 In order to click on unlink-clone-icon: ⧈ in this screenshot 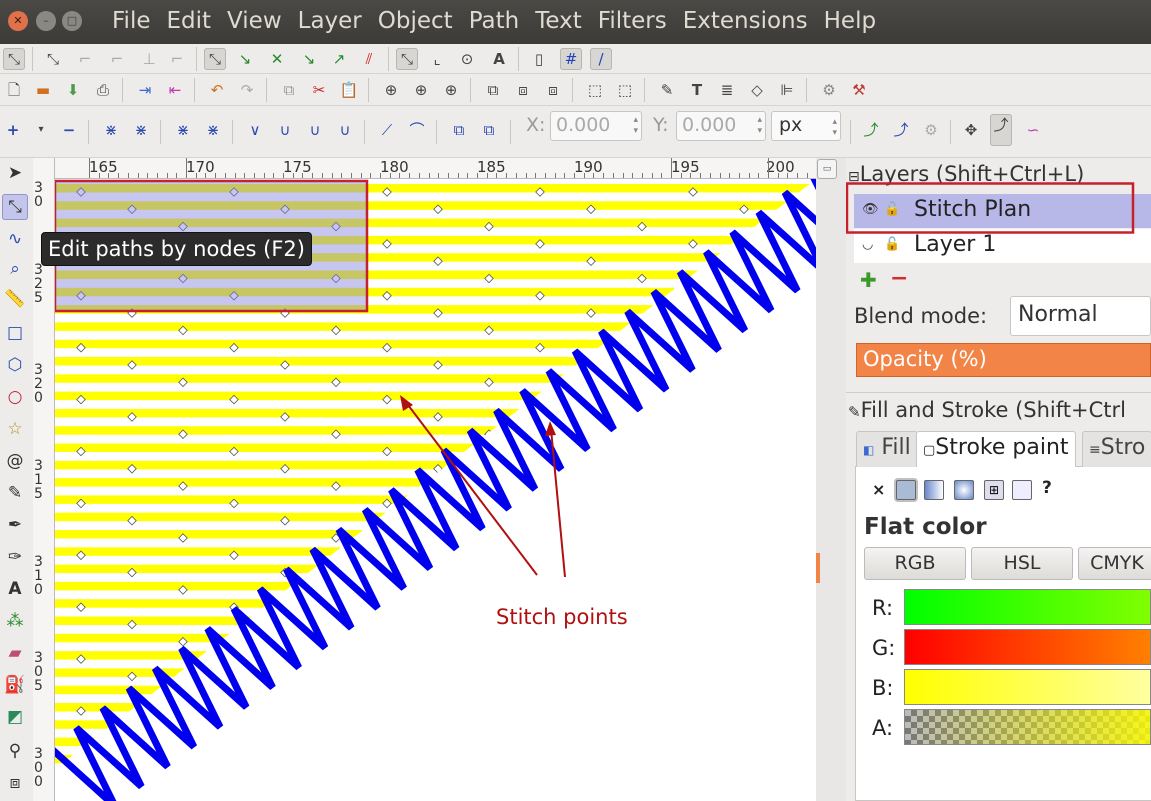, I will do `click(553, 90)`.